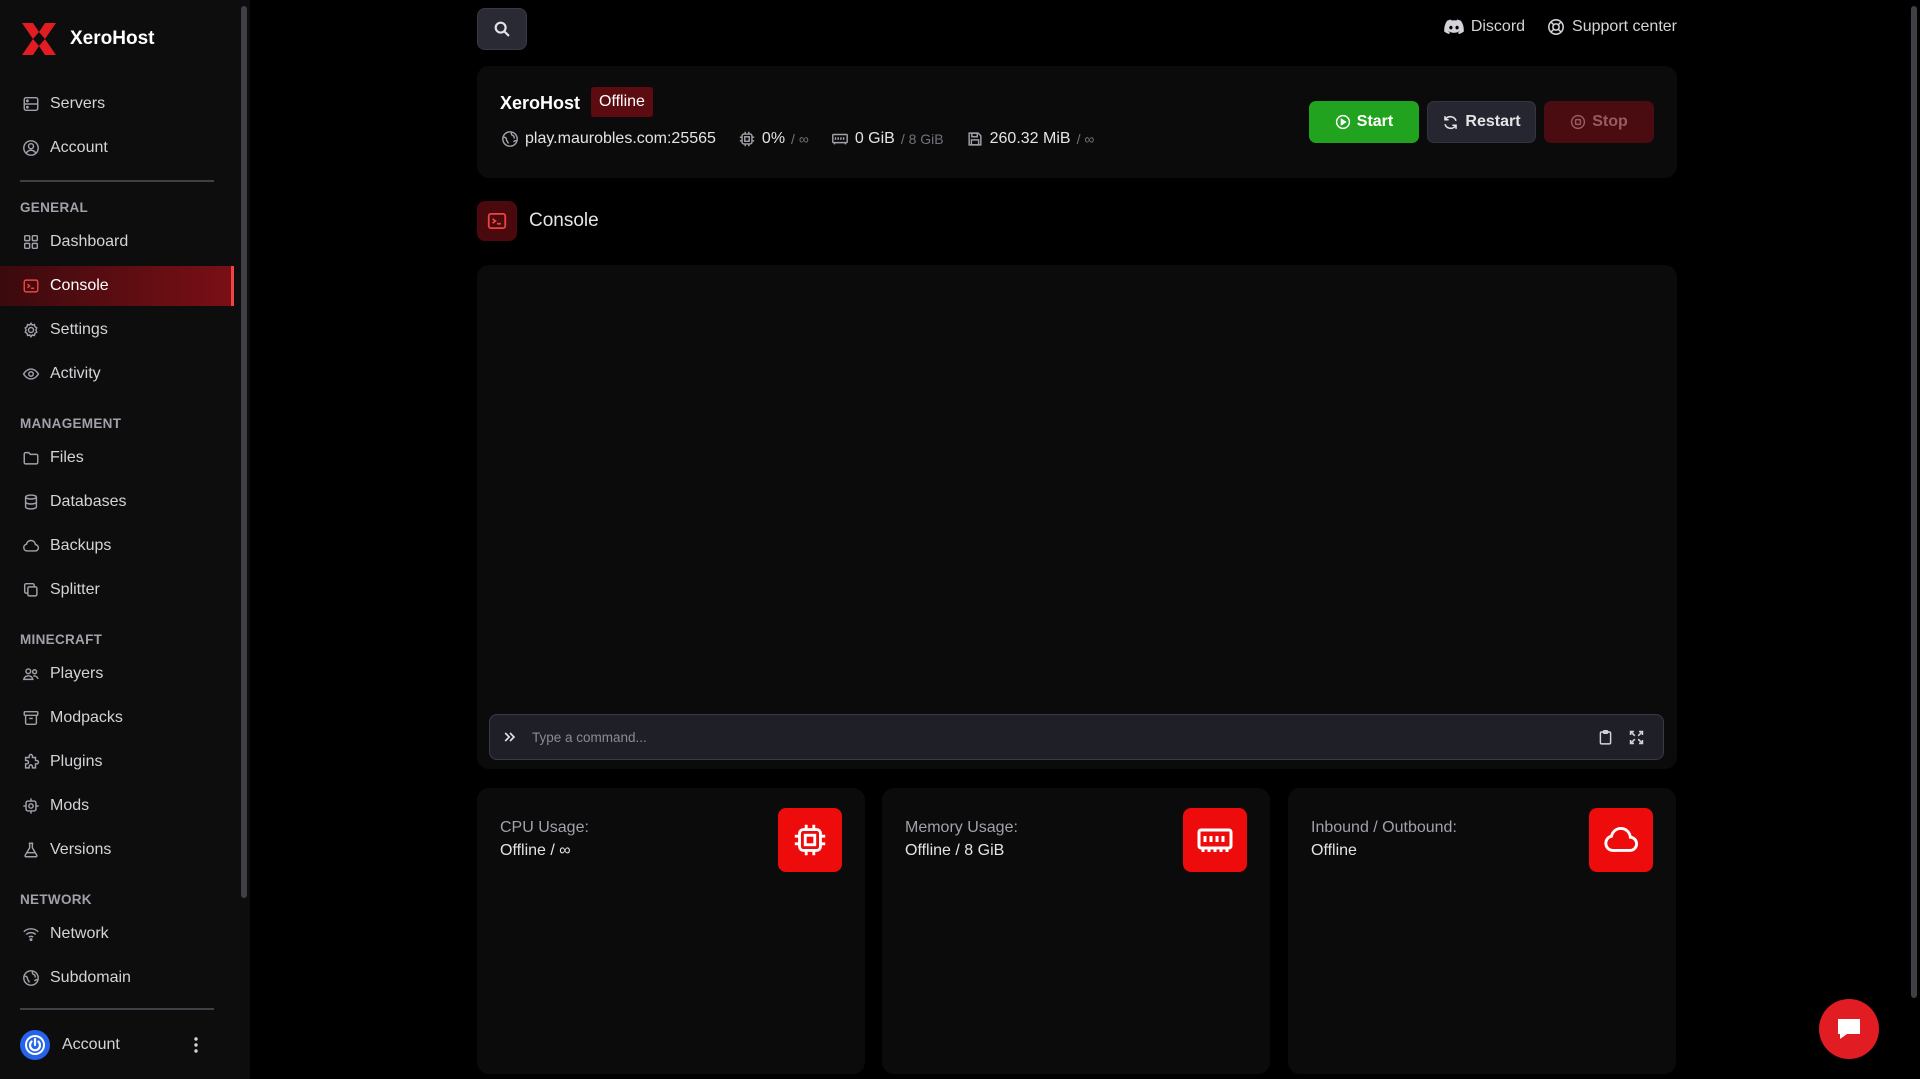 This screenshot has width=1920, height=1079. What do you see at coordinates (117, 762) in the screenshot?
I see `nav-plugins: Plugins` at bounding box center [117, 762].